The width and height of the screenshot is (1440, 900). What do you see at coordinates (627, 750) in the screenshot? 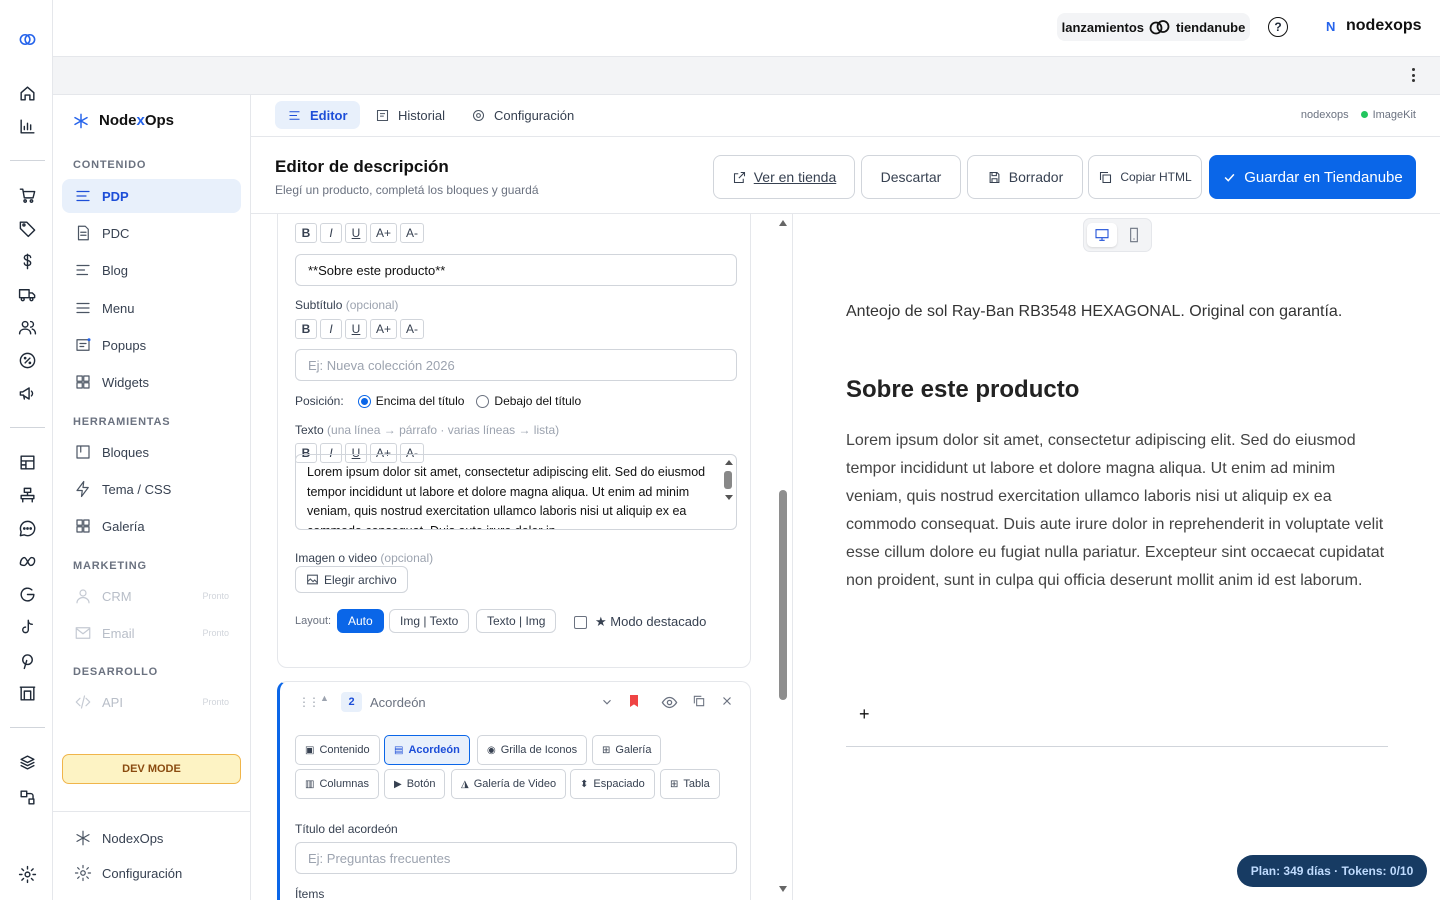
I see `type-galeria-button: ⊞ Galería` at bounding box center [627, 750].